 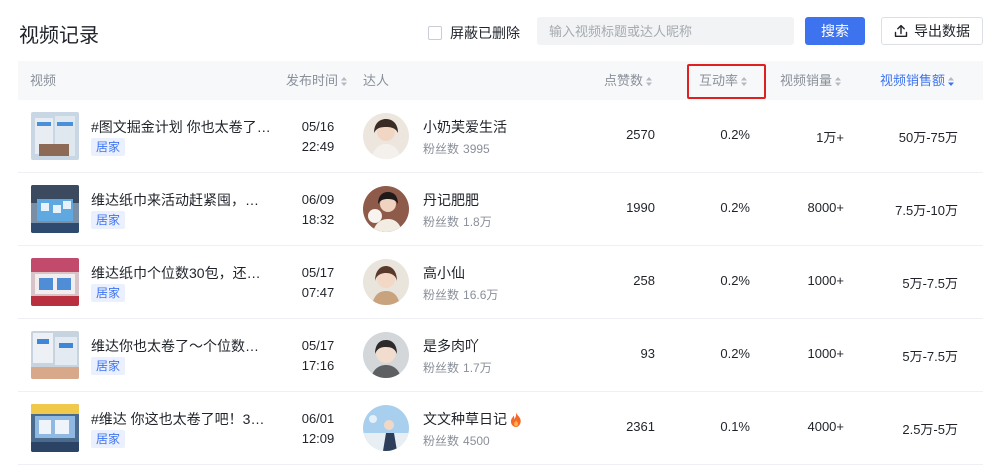 I want to click on header-publish-time: 发布时间, so click(x=317, y=80).